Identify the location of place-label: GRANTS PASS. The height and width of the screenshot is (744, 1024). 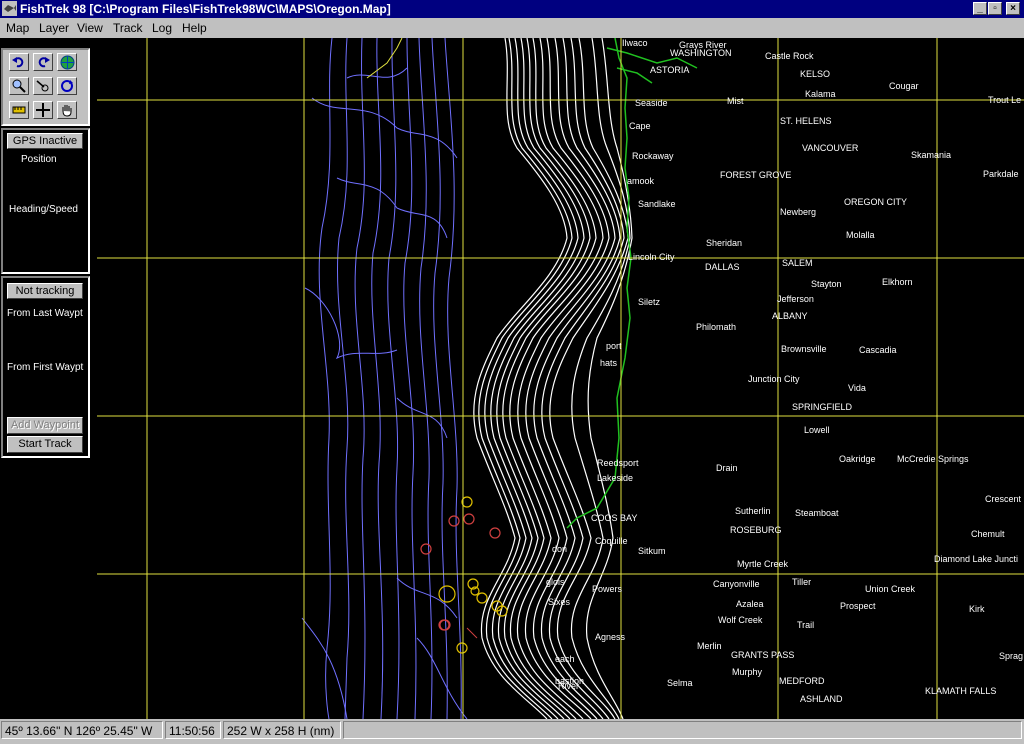
(763, 655).